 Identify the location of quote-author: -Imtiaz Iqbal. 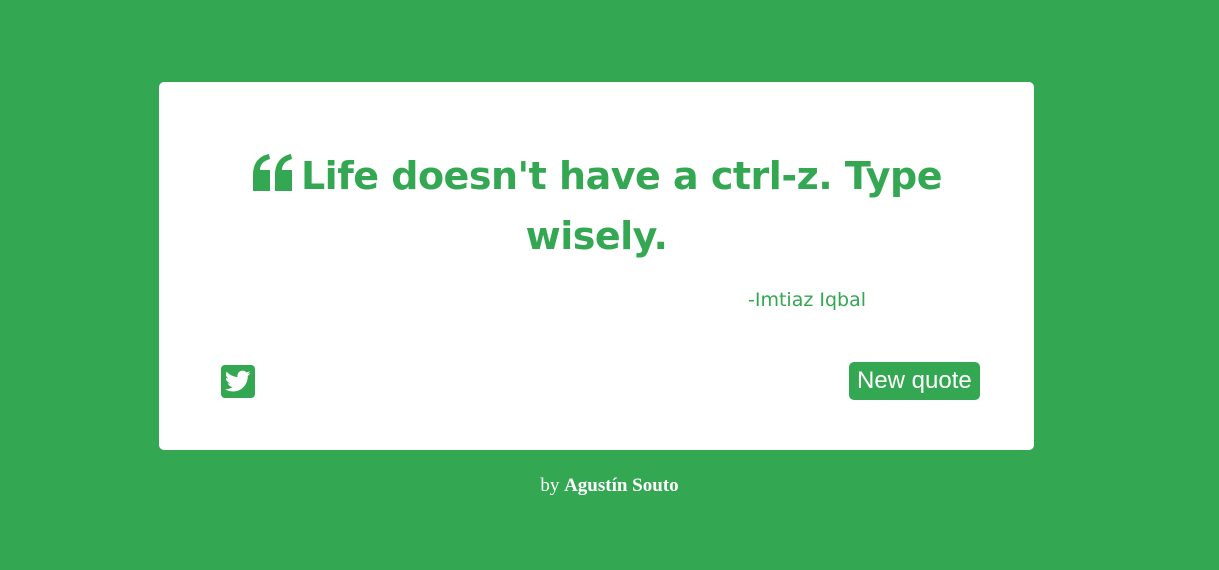
(807, 300).